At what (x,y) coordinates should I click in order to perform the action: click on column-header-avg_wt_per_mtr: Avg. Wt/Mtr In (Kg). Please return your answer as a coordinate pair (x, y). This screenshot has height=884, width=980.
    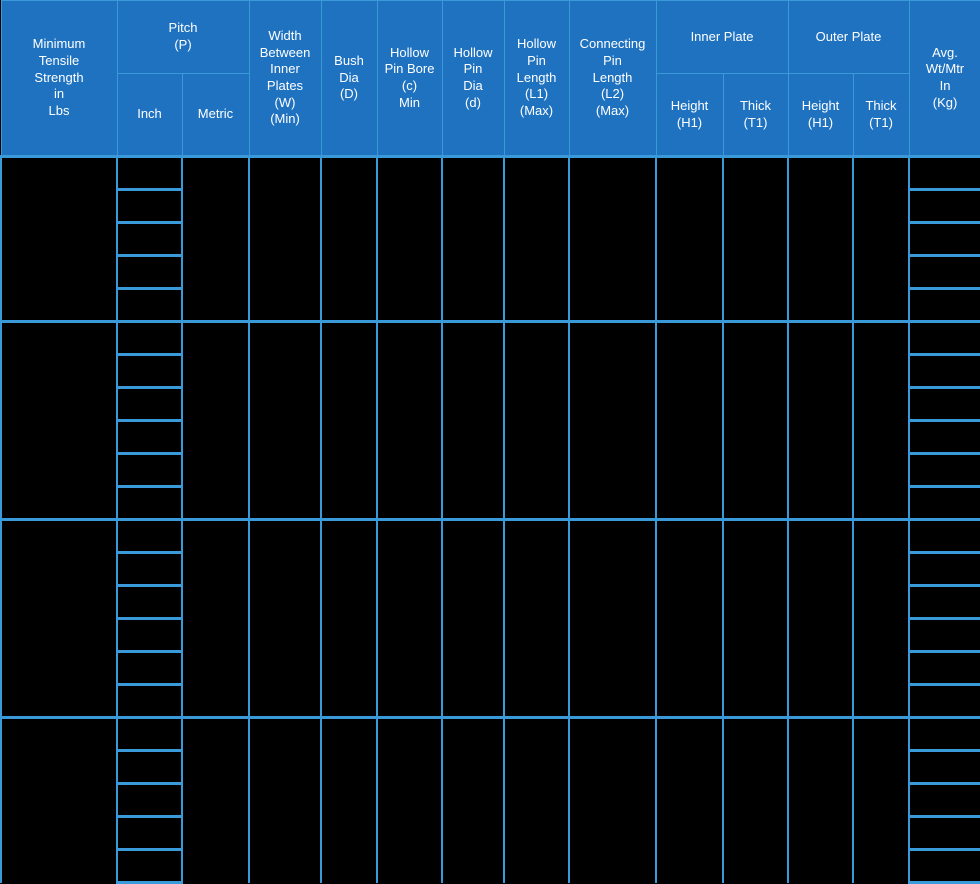
    Looking at the image, I should click on (944, 78).